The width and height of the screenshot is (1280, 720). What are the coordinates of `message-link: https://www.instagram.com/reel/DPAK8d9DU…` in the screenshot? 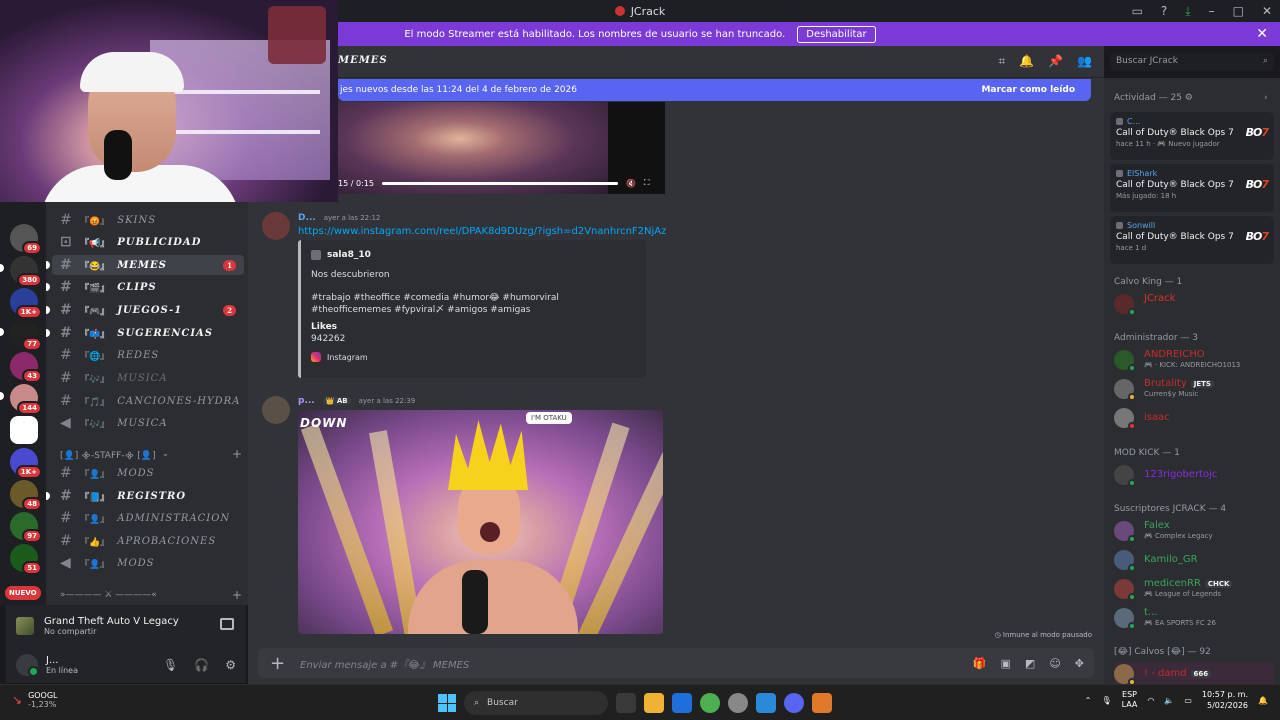 It's located at (482, 231).